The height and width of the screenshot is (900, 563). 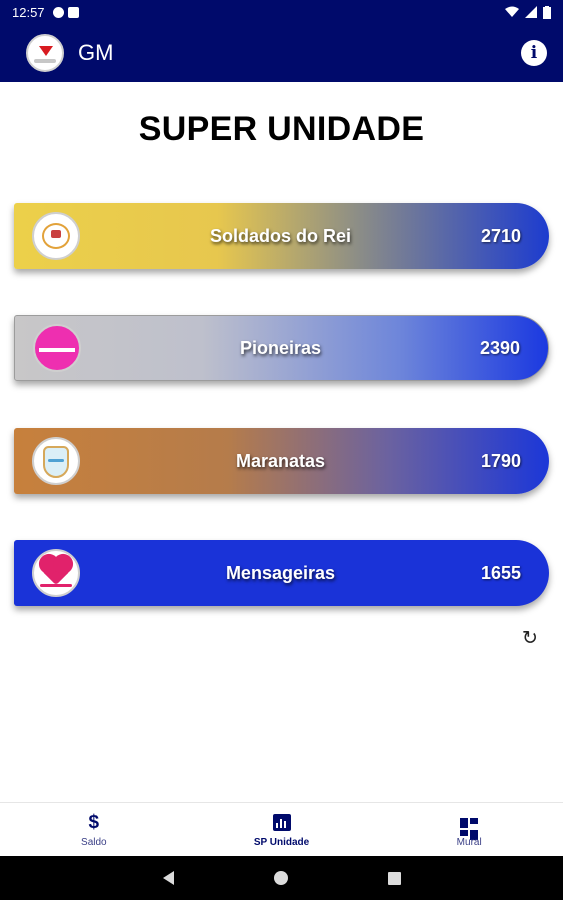 I want to click on home-icon, so click(x=280, y=878).